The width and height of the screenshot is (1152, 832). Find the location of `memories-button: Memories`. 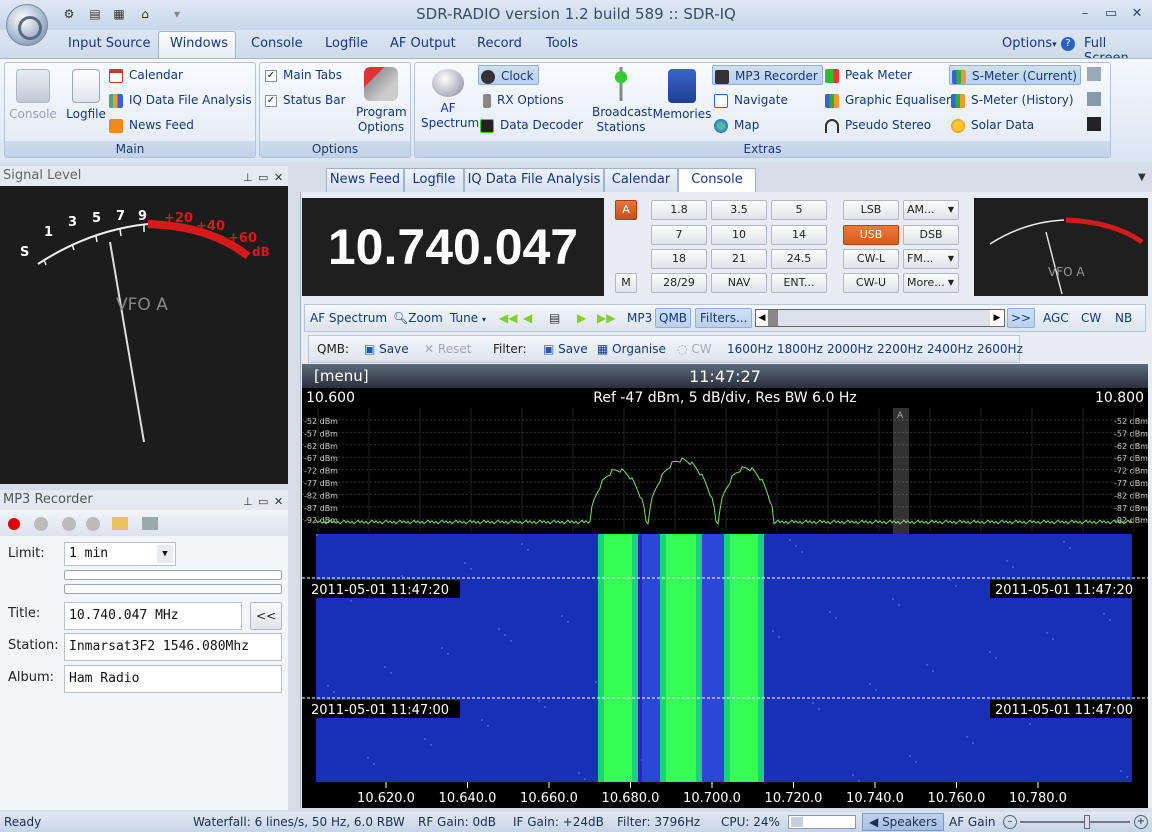

memories-button: Memories is located at coordinates (682, 95).